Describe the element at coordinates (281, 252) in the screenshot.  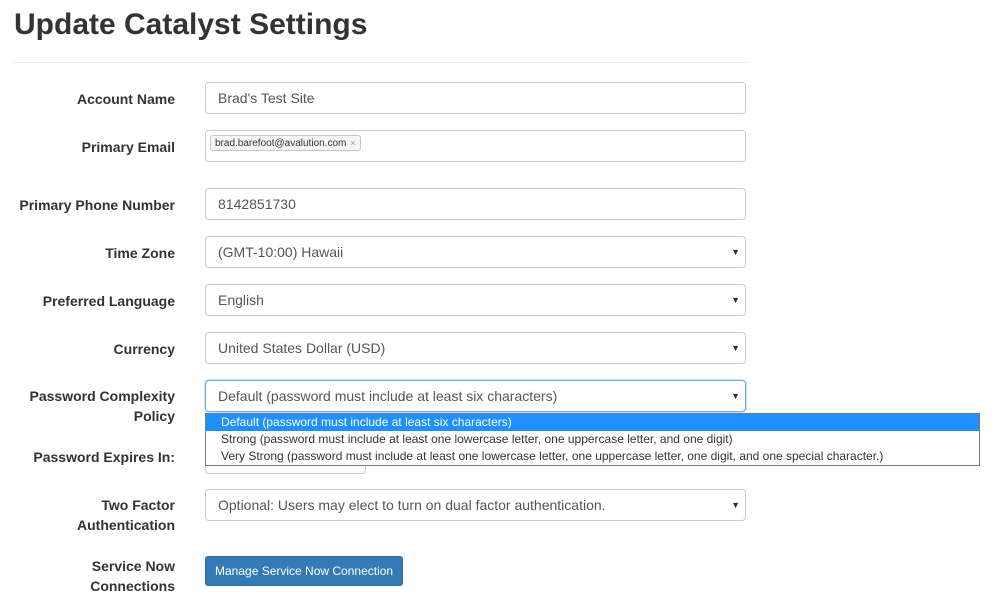
I see `time-zone-value: (GMT-10:00) Hawaii` at that location.